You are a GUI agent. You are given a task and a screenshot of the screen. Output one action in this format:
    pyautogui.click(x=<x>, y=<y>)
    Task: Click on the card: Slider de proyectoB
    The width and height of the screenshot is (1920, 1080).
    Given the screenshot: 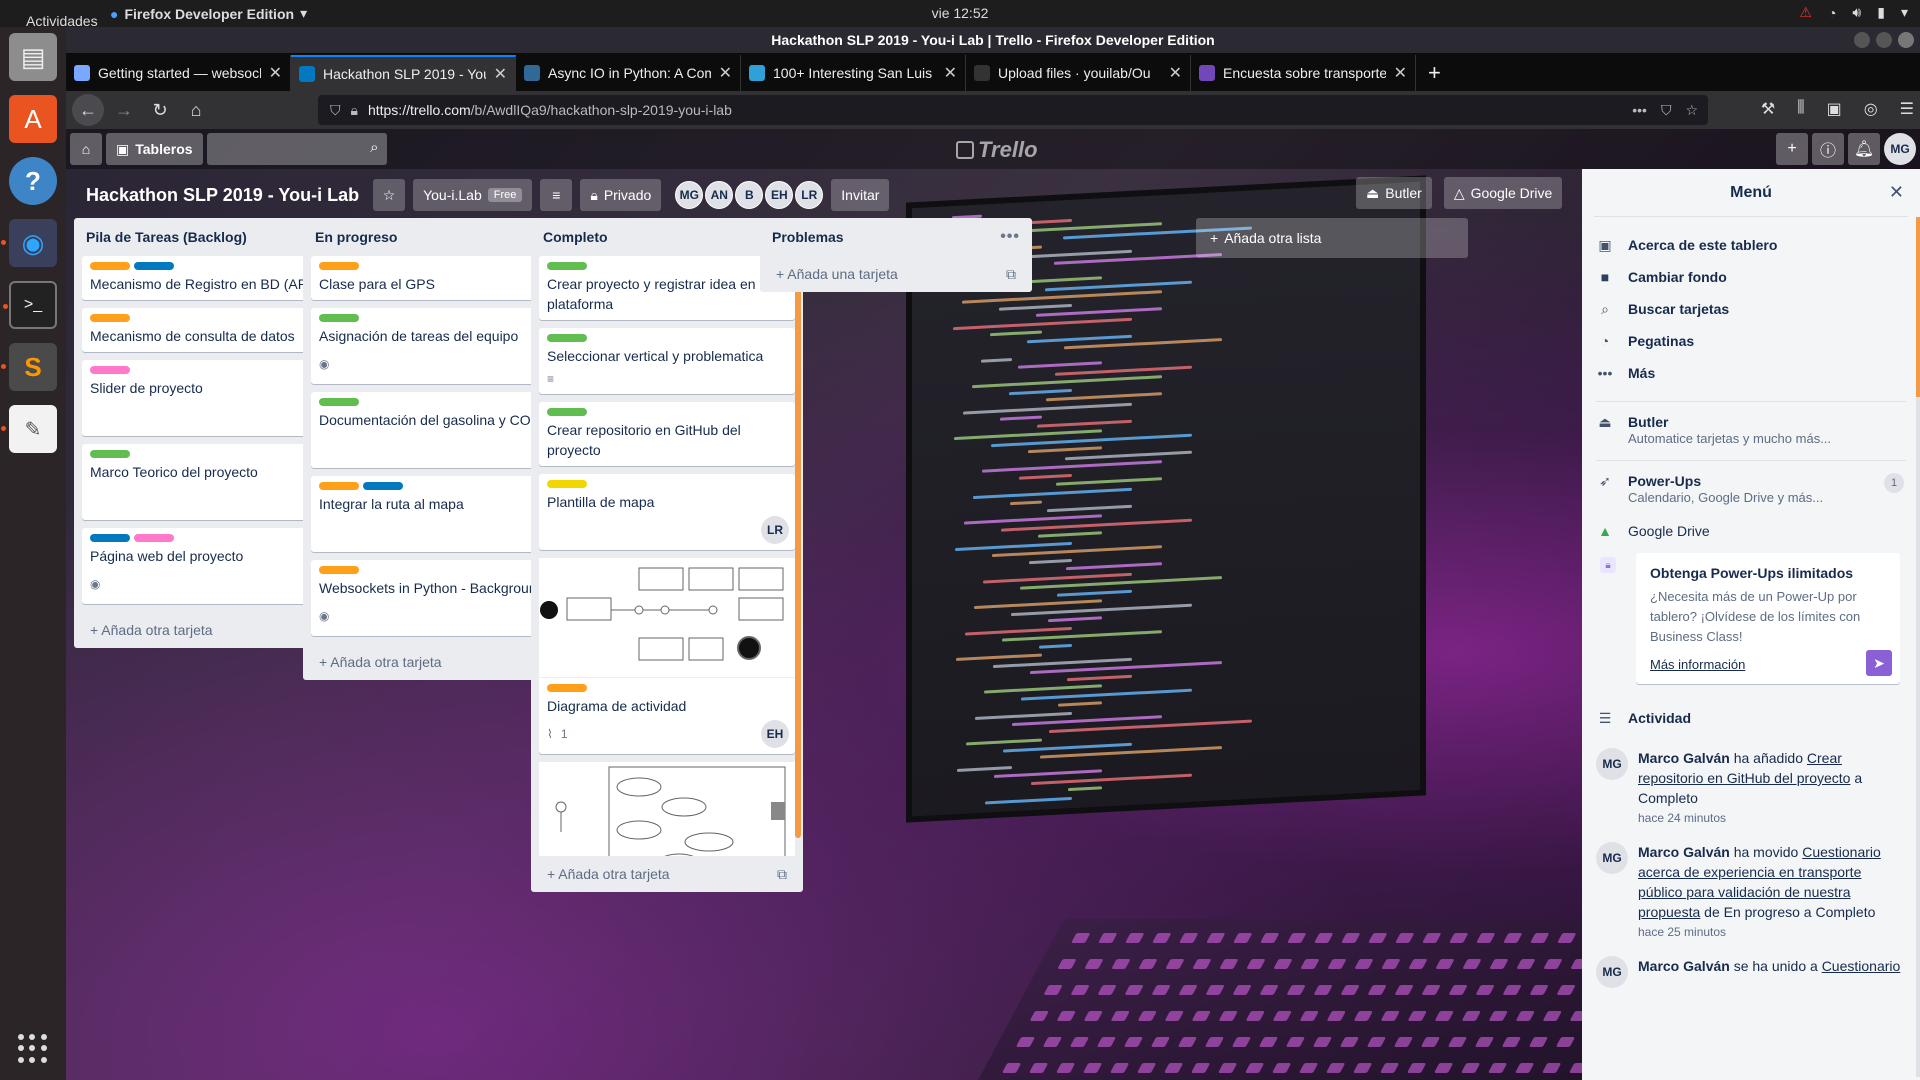 What is the action you would take?
    pyautogui.click(x=210, y=398)
    